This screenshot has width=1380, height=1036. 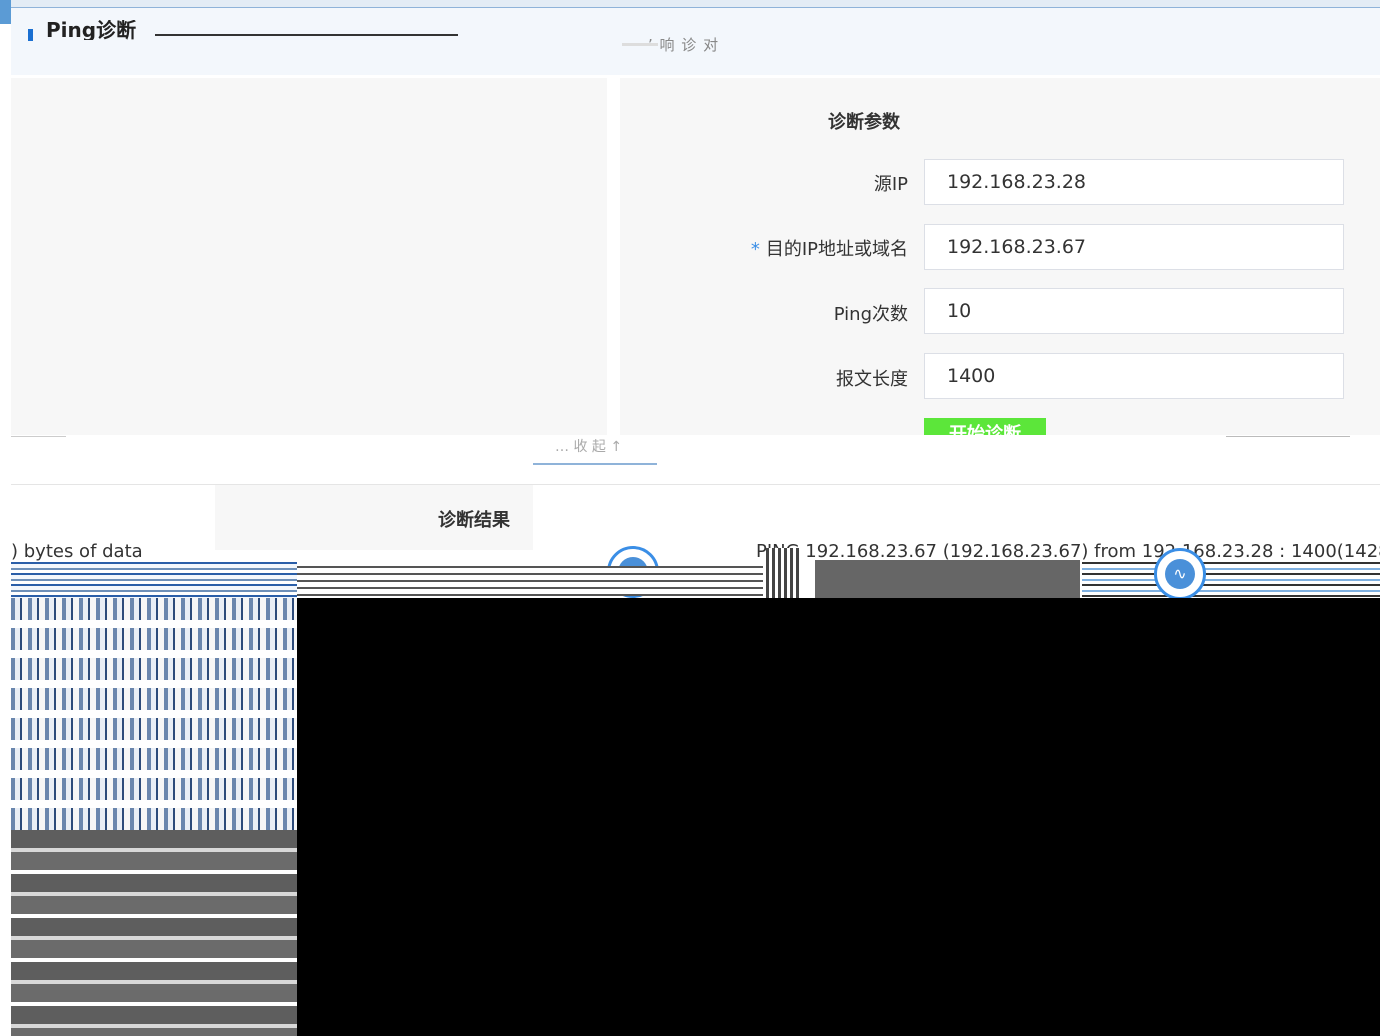 I want to click on band-line-right, so click(x=1288, y=436).